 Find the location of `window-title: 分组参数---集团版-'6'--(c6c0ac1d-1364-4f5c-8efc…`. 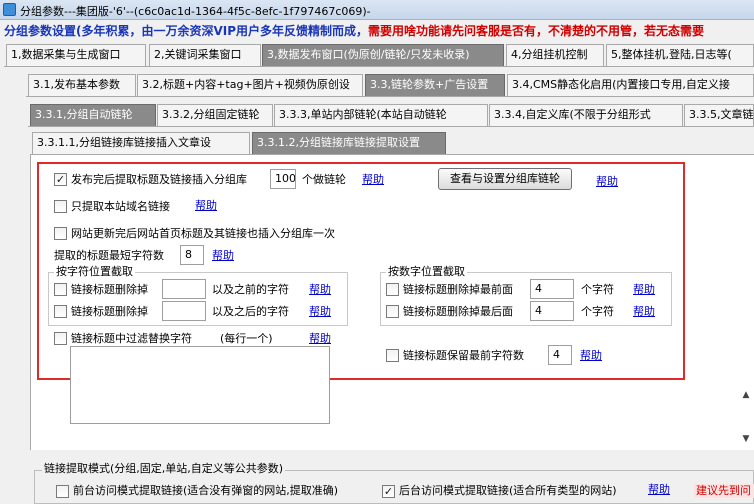

window-title: 分组参数---集团版-'6'--(c6c0ac1d-1364-4f5c-8efc… is located at coordinates (195, 11).